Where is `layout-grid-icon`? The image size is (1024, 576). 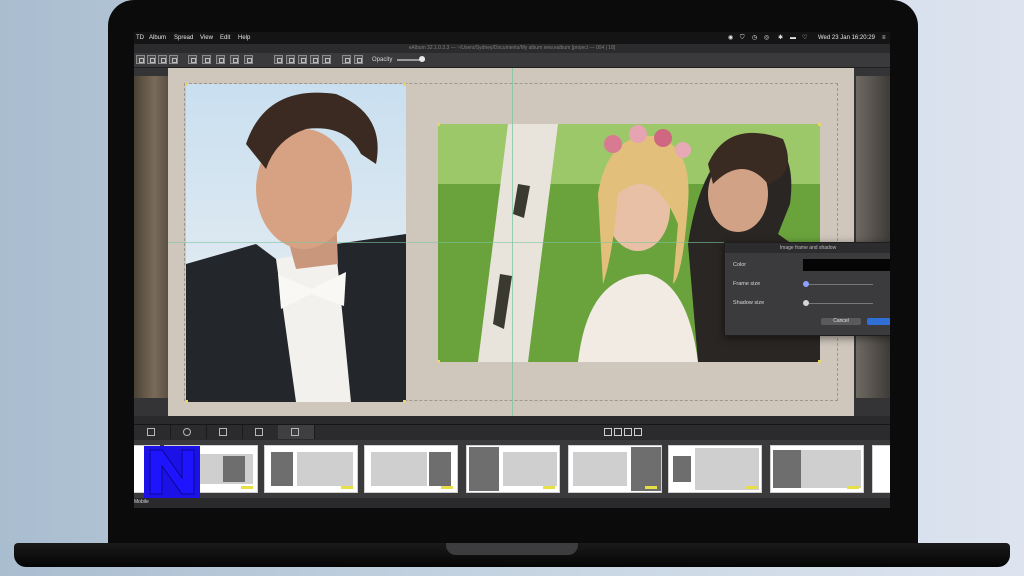
layout-grid-icon is located at coordinates (295, 432).